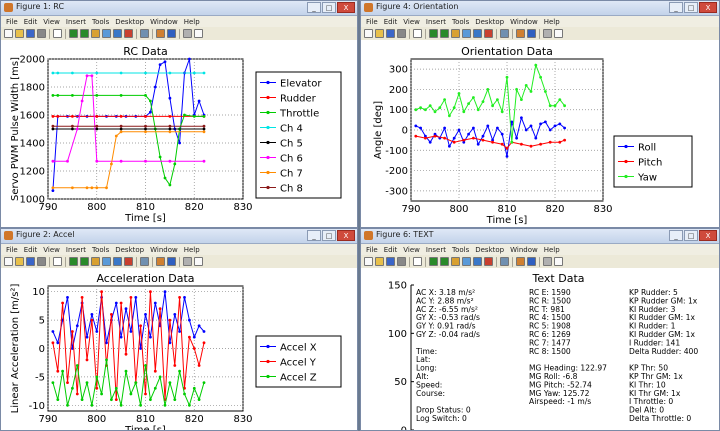  What do you see at coordinates (179, 236) in the screenshot?
I see `accel-title-bar: Figure 2: Accel _ □ X` at bounding box center [179, 236].